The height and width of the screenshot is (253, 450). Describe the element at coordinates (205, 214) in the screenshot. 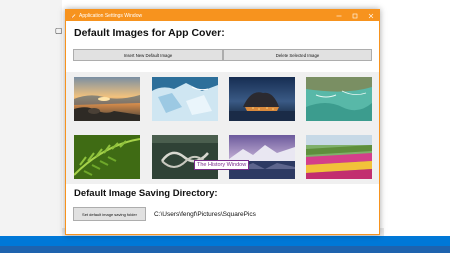

I see `saving-directory-path: C:\Users\fengf\Pictures\SquarePics` at that location.